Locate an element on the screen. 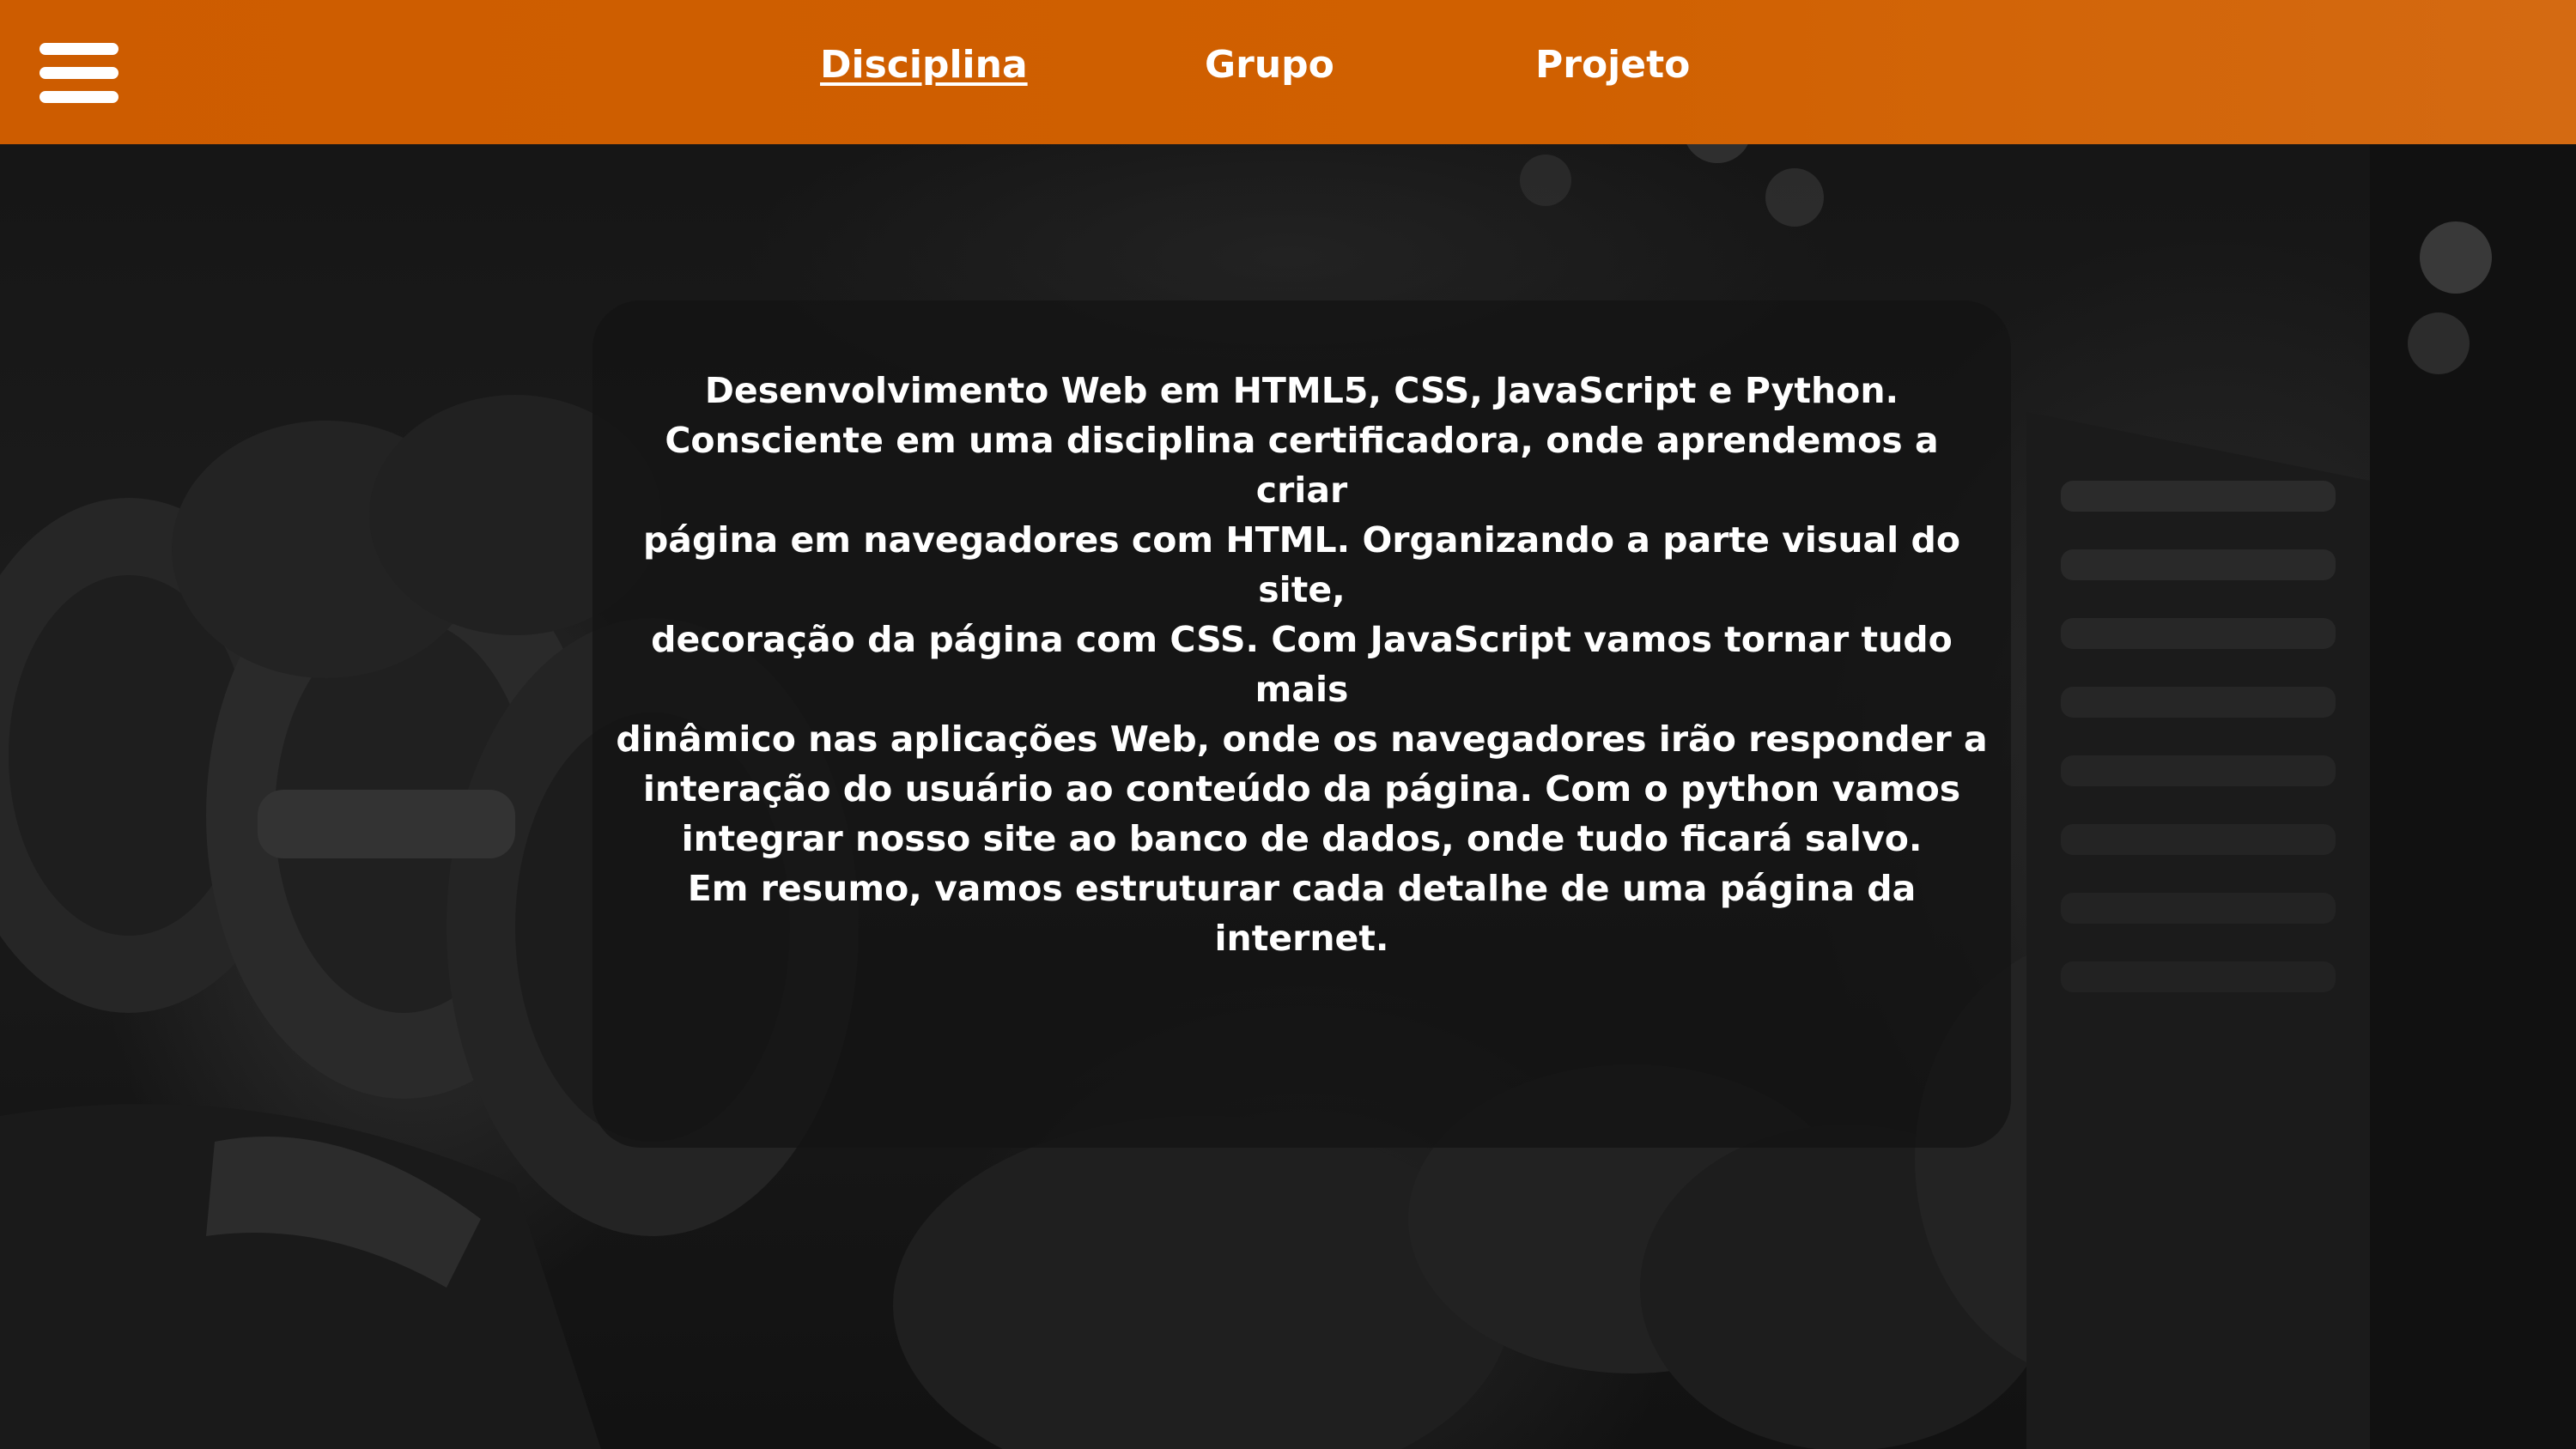 The width and height of the screenshot is (2576, 1449). hamburger-menu-icon is located at coordinates (78, 72).